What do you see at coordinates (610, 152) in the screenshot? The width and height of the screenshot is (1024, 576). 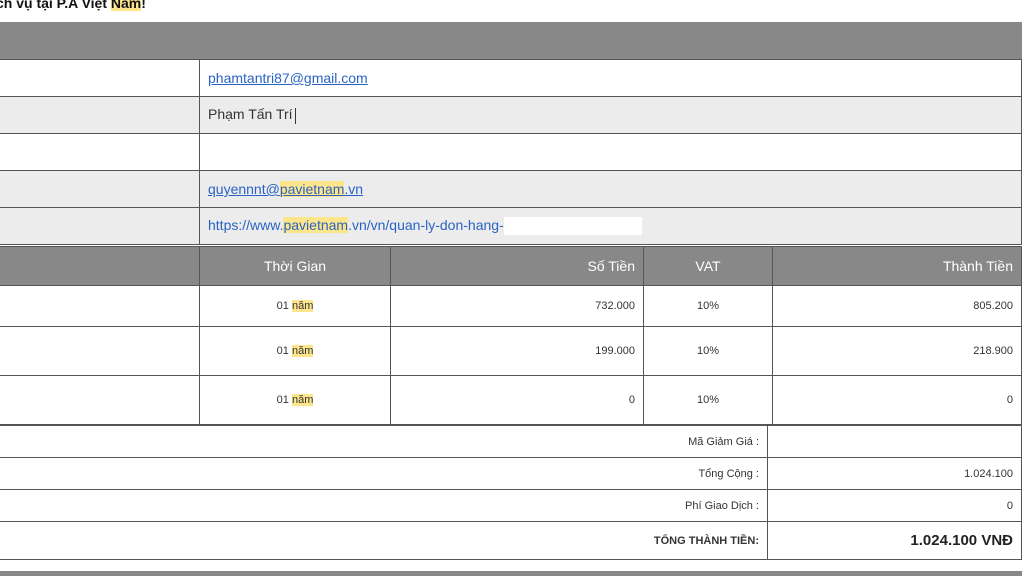 I see `info-value-cell` at bounding box center [610, 152].